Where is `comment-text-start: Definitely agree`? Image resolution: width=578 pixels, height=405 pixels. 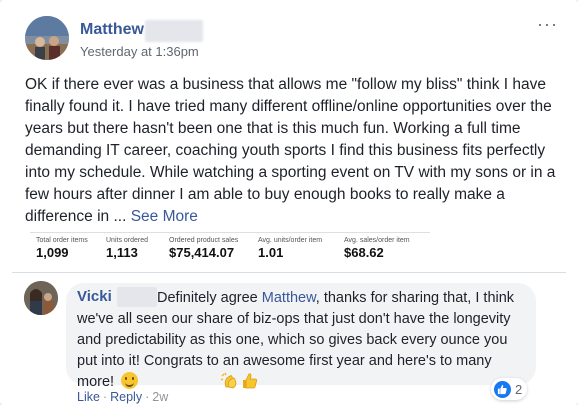
comment-text-start: Definitely agree is located at coordinates (209, 298).